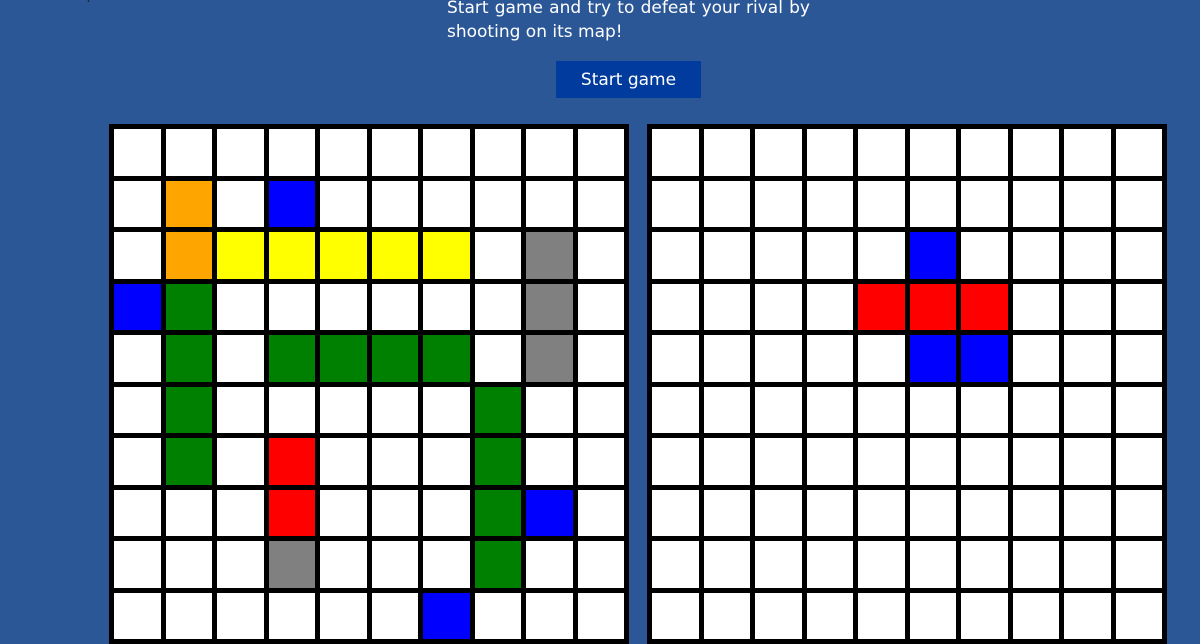 The width and height of the screenshot is (1200, 644). I want to click on rival-cell-d8, so click(1035, 306).